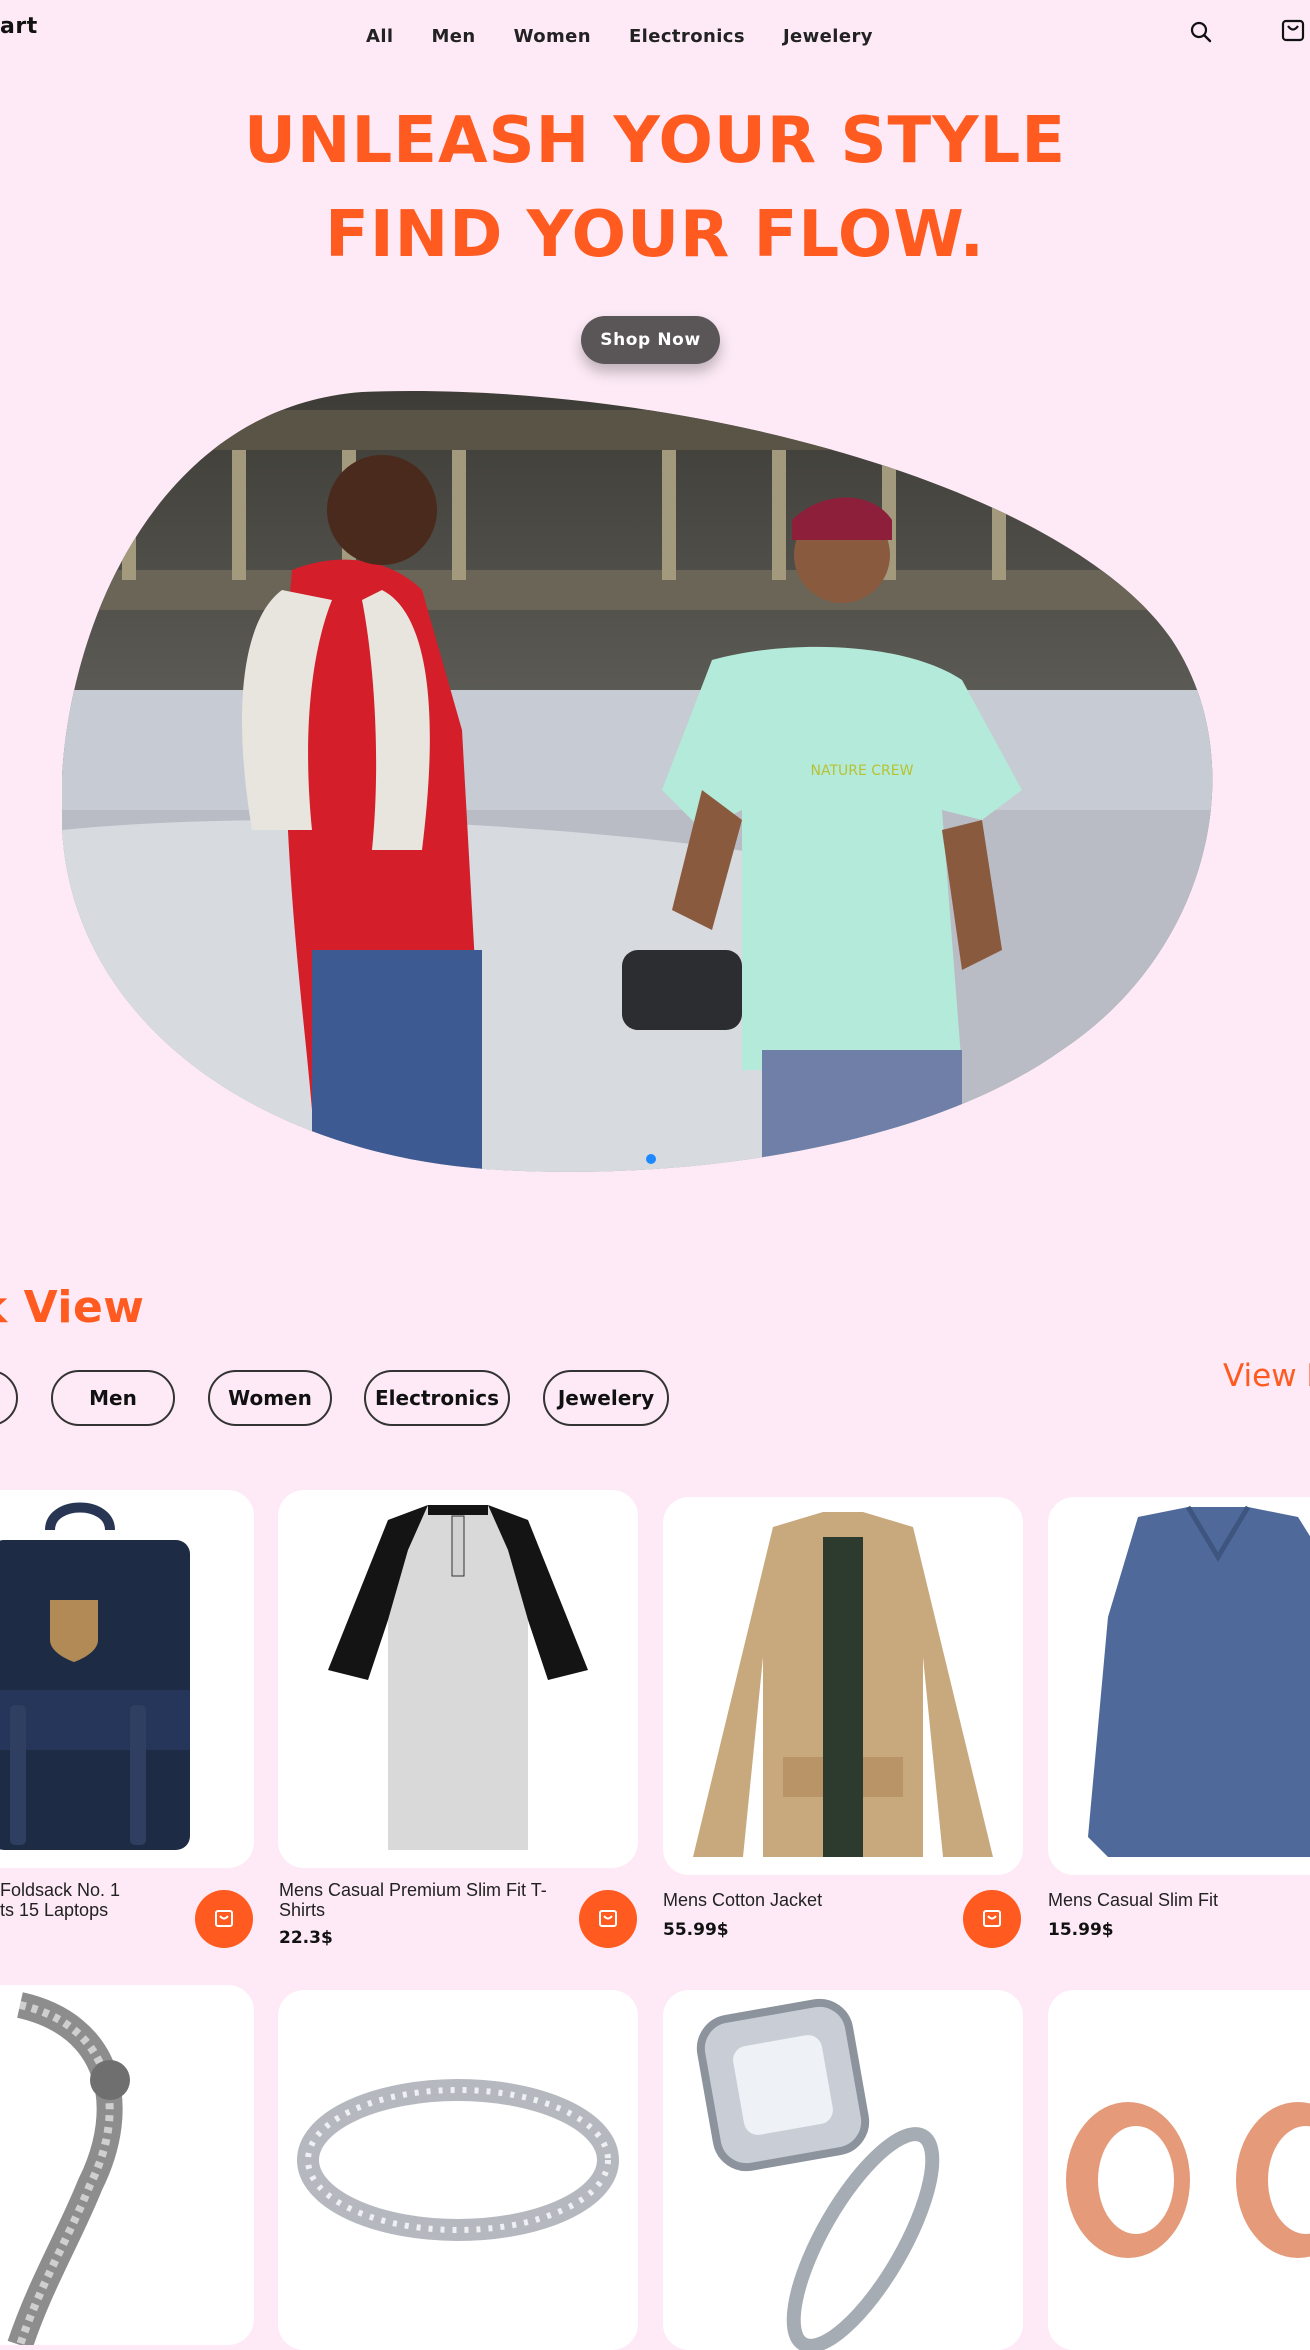 Image resolution: width=1310 pixels, height=2350 pixels. I want to click on svg-text: NATURE CREW, so click(862, 771).